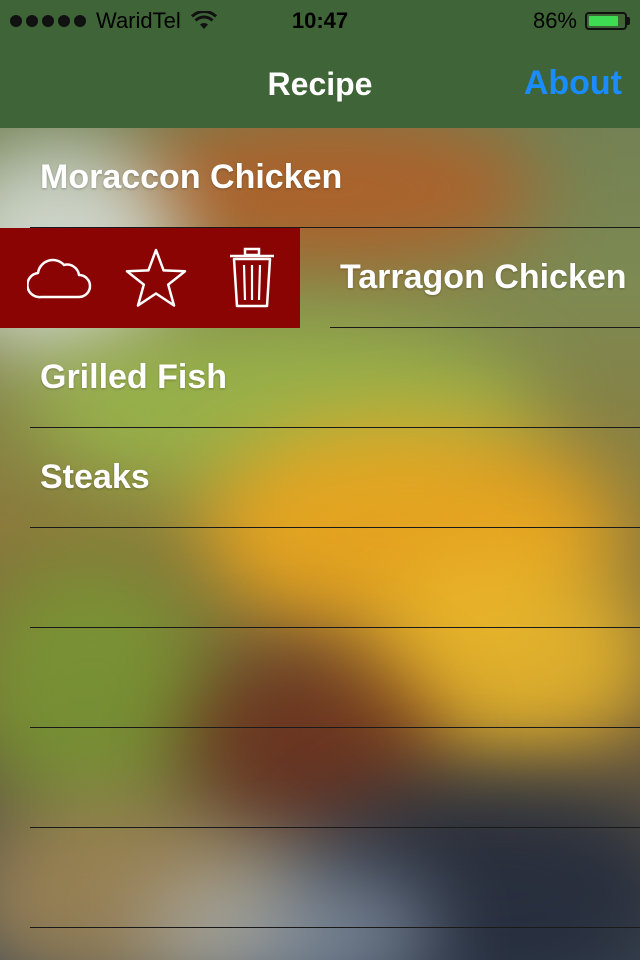 The width and height of the screenshot is (640, 960). I want to click on cloud-button, so click(60, 278).